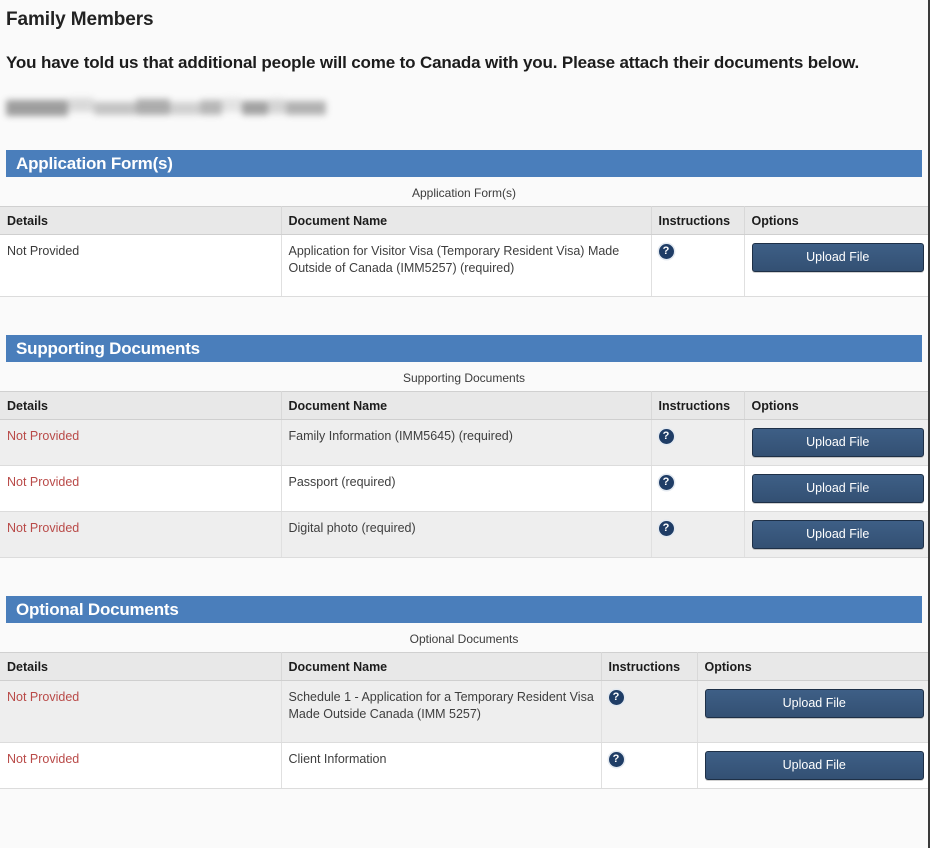 This screenshot has width=930, height=848. What do you see at coordinates (464, 581) in the screenshot?
I see `spacer-before-optional-documents` at bounding box center [464, 581].